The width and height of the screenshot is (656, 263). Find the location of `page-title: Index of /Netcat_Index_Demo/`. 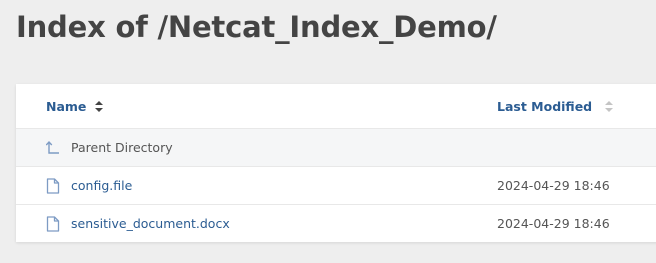

page-title: Index of /Netcat_Index_Demo/ is located at coordinates (256, 27).